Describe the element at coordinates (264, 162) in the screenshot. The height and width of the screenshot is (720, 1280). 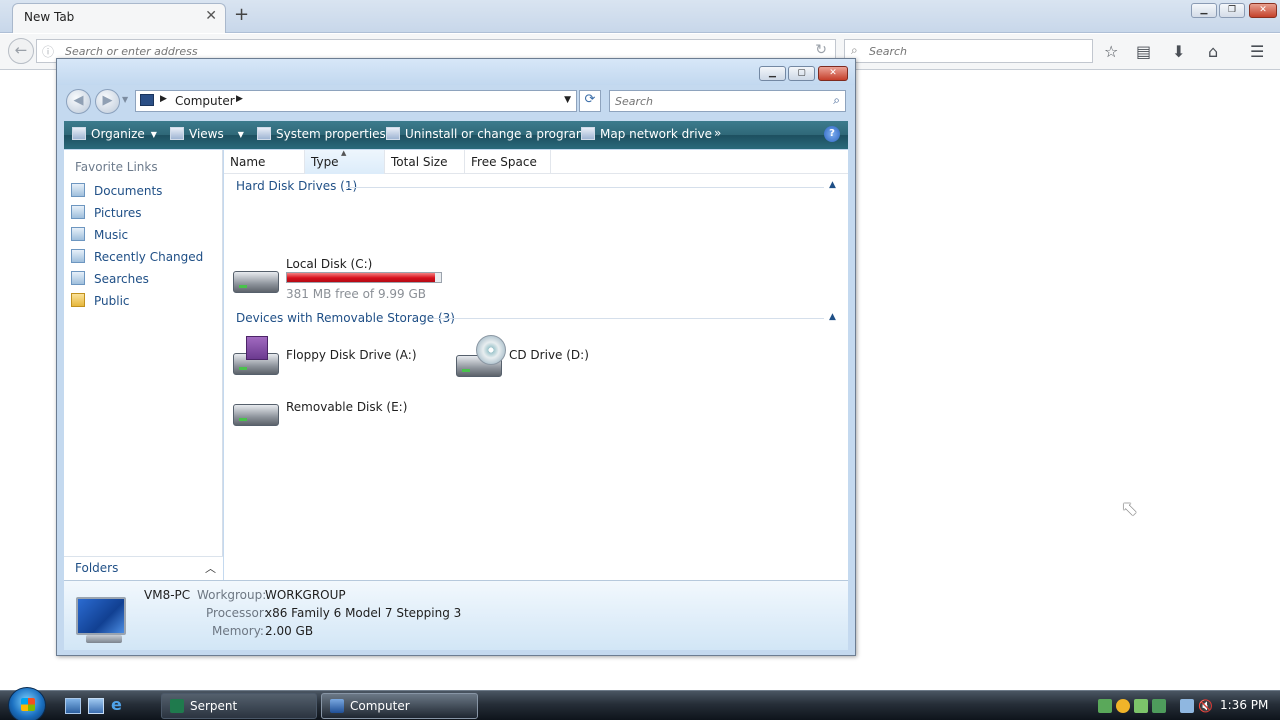
I see `column-header-name: Name` at that location.